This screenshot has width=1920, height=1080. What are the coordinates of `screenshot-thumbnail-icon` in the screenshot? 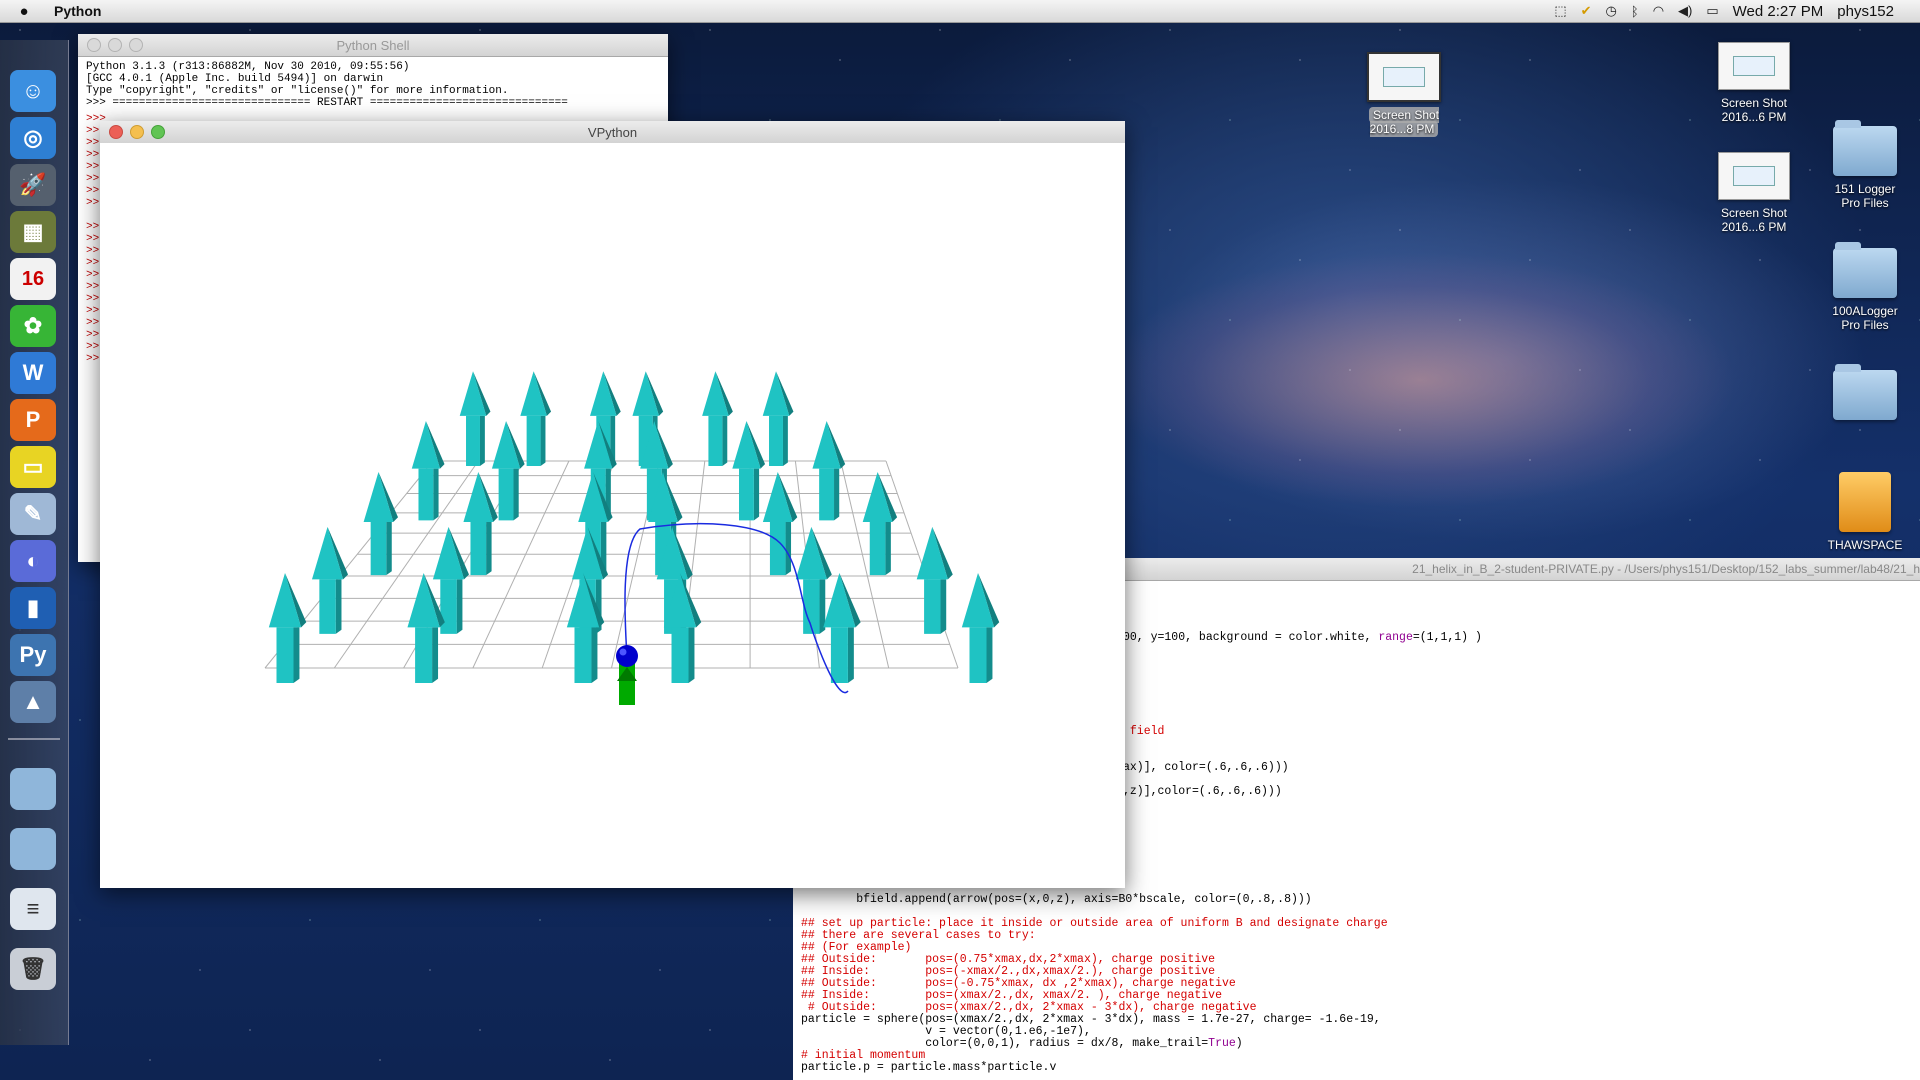 It's located at (1754, 176).